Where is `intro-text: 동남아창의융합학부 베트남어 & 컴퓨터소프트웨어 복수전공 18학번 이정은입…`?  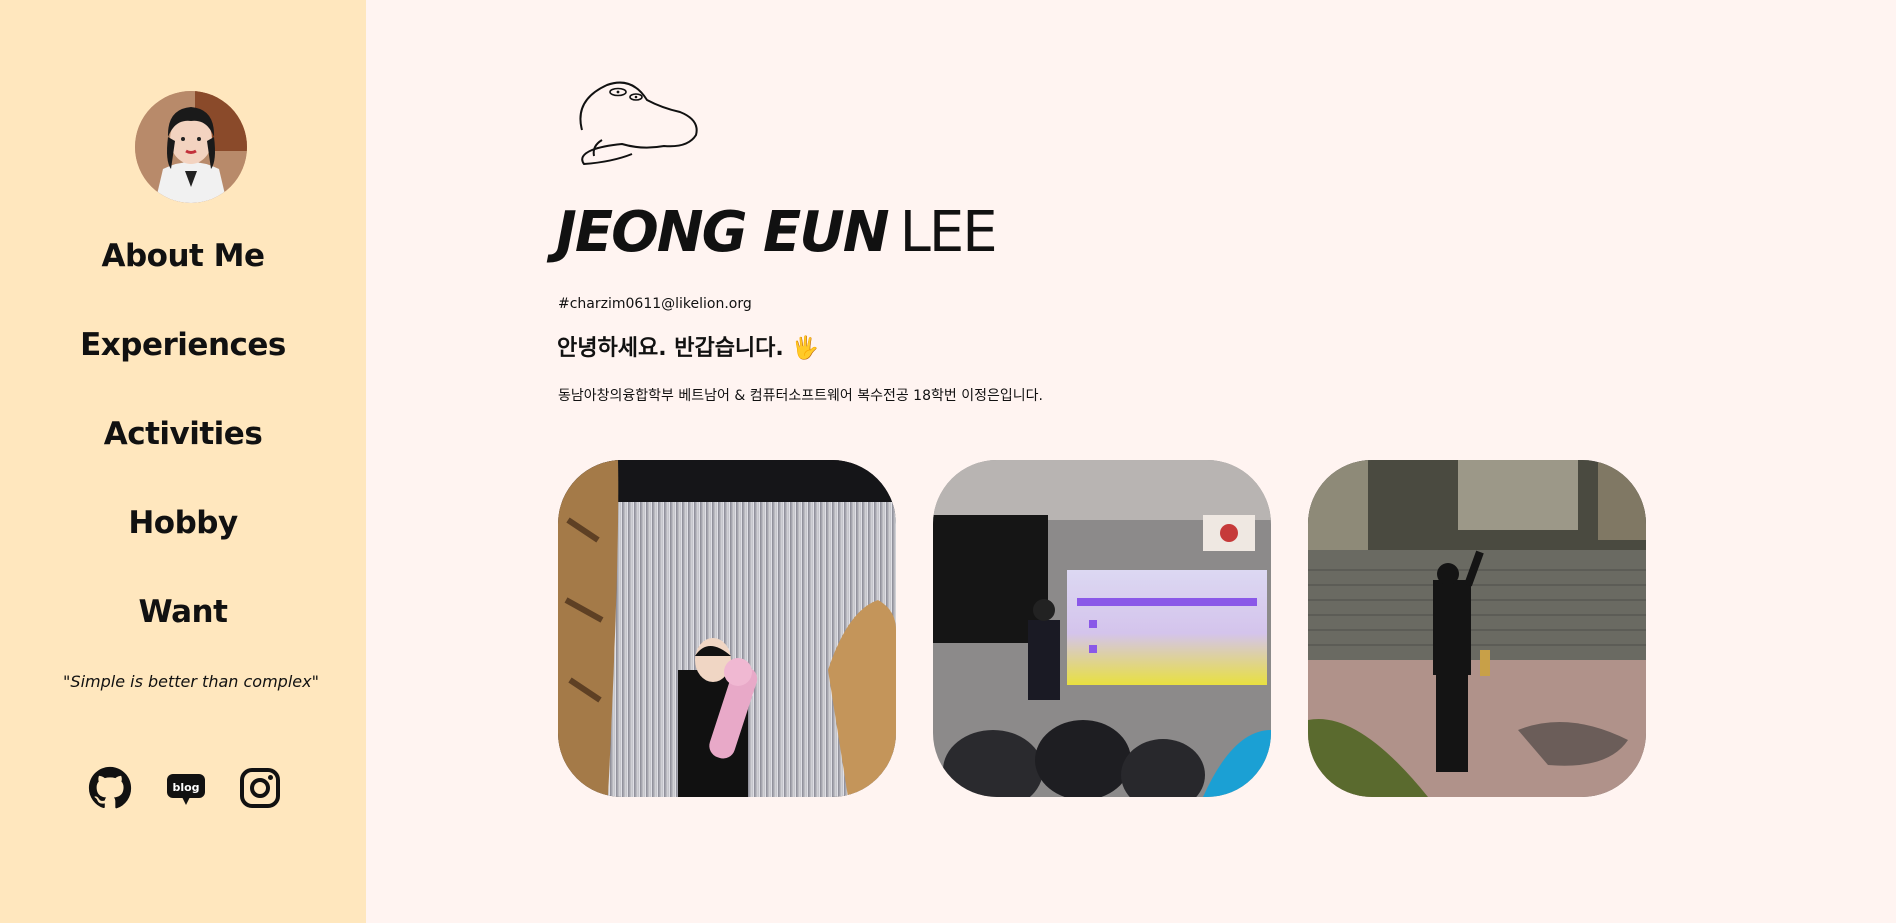
intro-text: 동남아창의융합학부 베트남어 & 컴퓨터소프트웨어 복수전공 18학번 이정은입… is located at coordinates (800, 396).